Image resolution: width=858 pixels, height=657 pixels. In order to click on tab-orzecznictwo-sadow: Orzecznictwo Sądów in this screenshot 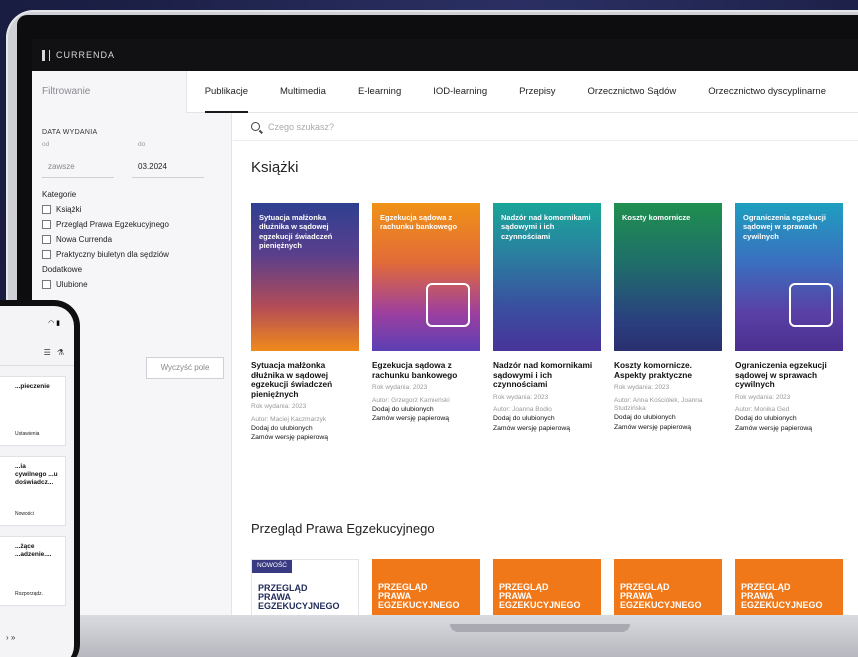, I will do `click(632, 92)`.